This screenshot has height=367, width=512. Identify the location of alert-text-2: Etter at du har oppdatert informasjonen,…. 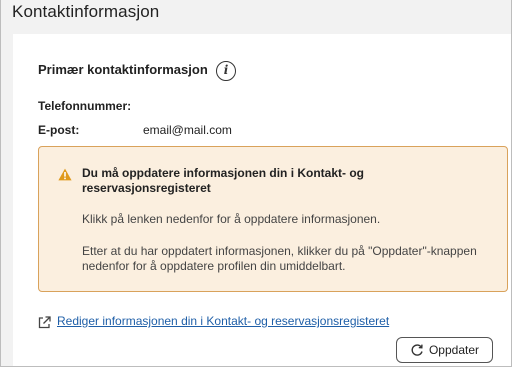
(279, 258).